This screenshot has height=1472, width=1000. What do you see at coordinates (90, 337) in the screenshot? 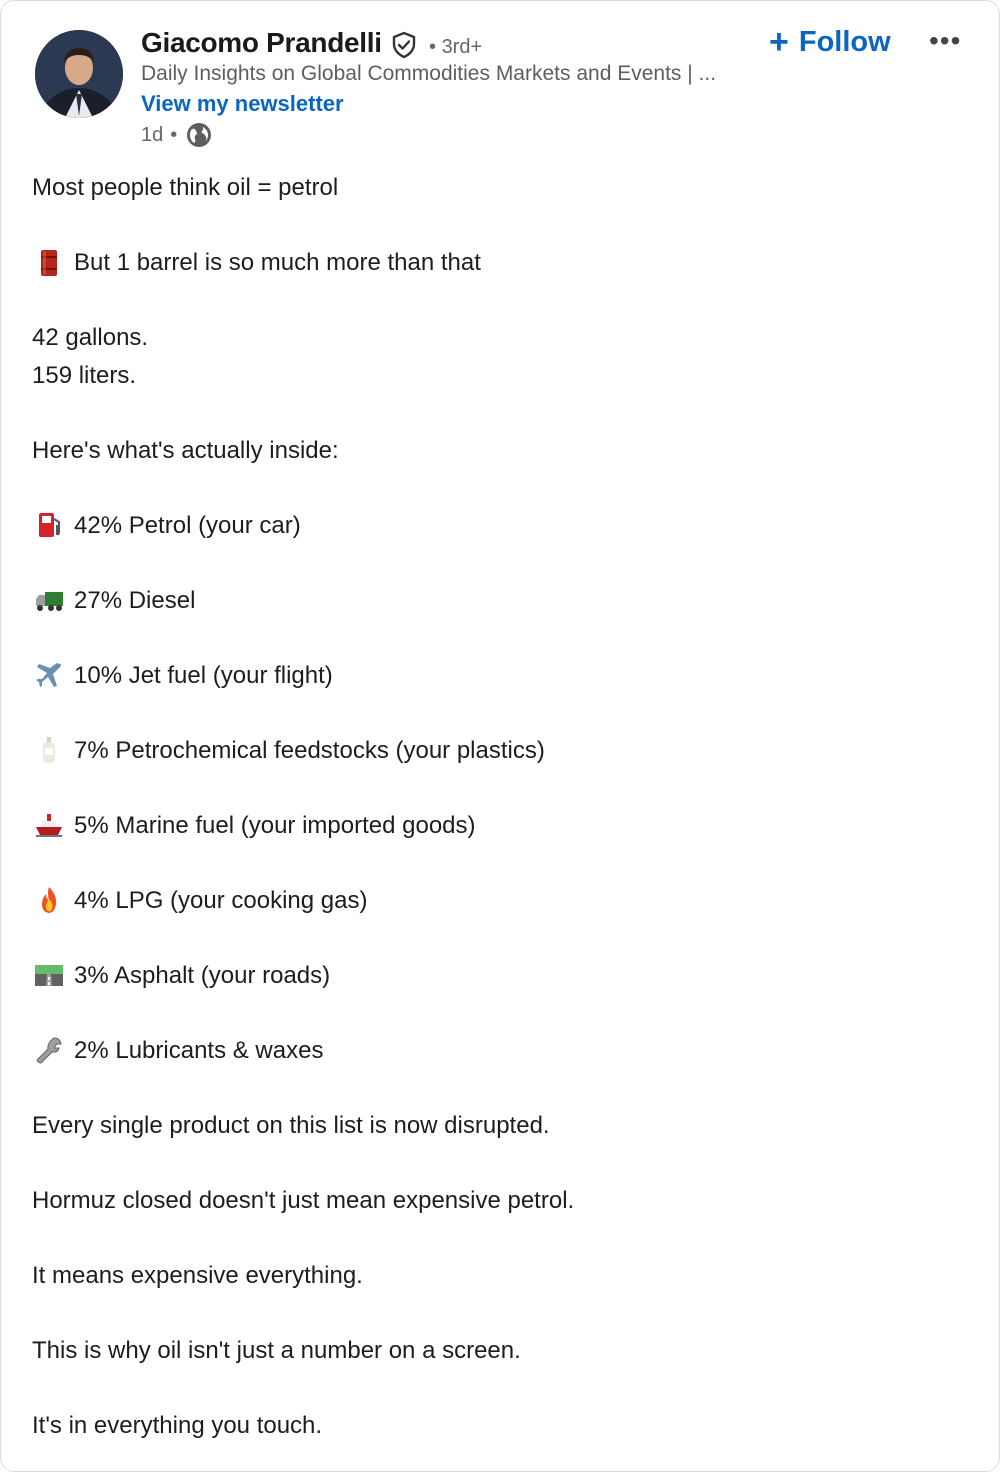
I see `gallons-line: 42 gallons.` at bounding box center [90, 337].